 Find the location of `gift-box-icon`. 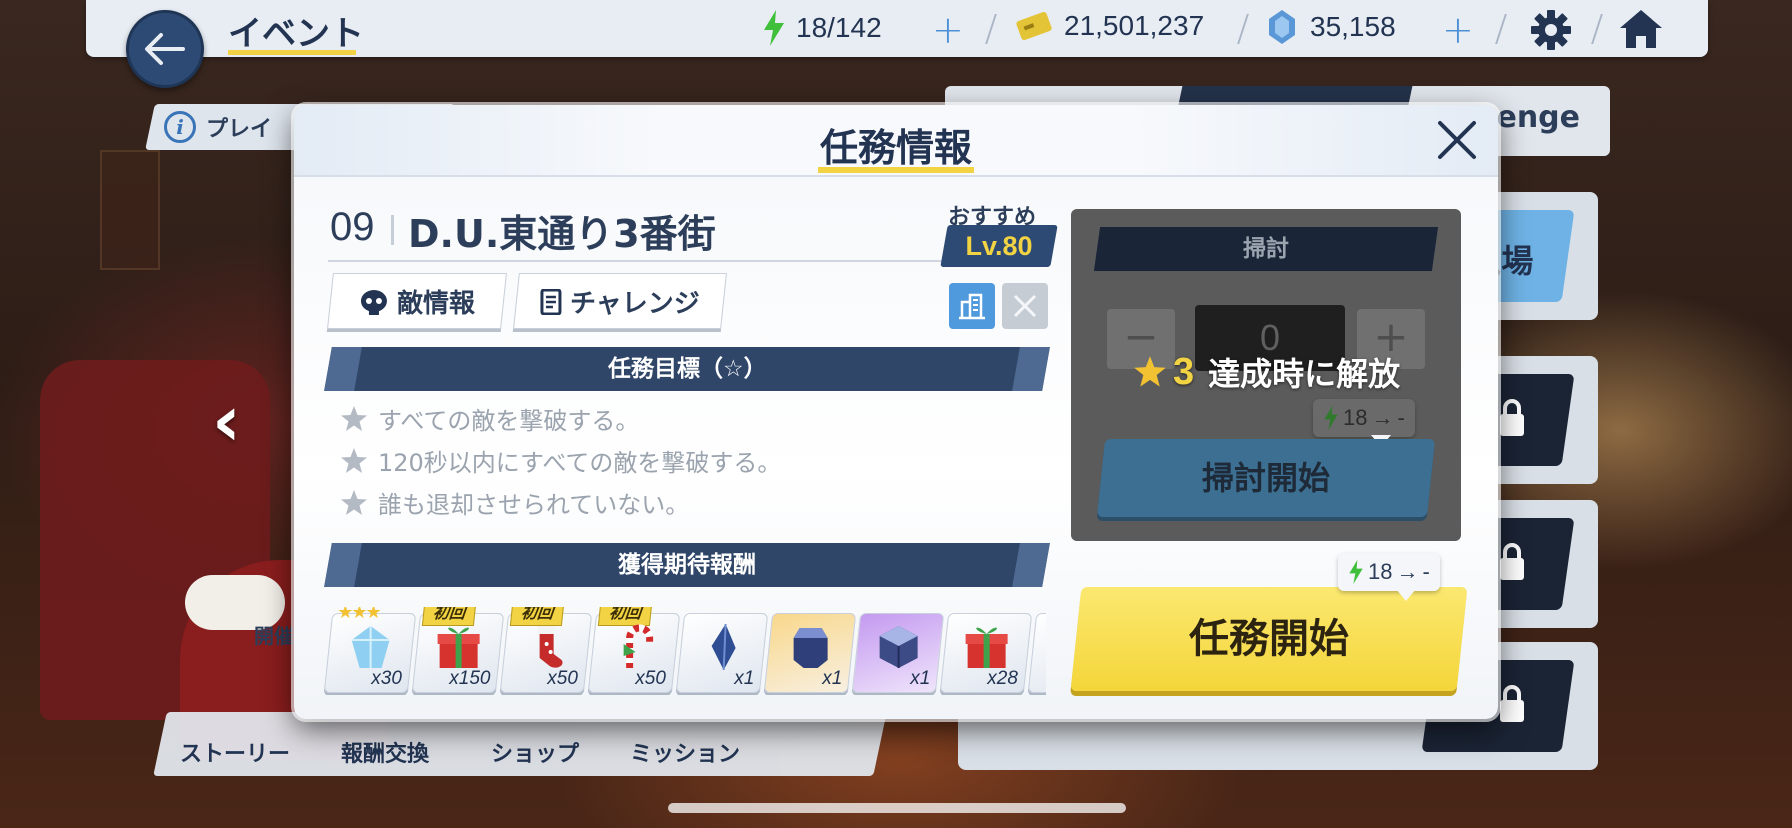

gift-box-icon is located at coordinates (986, 647).